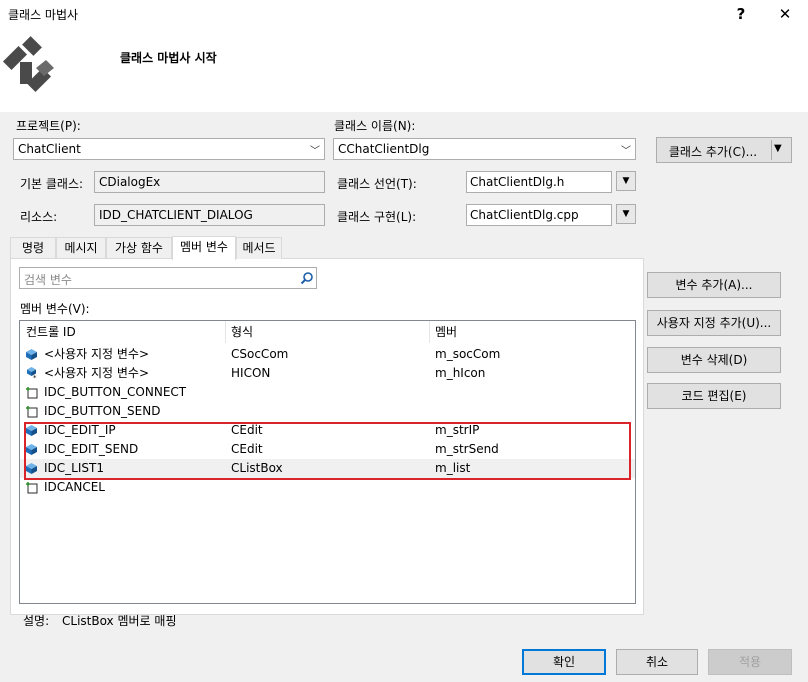  Describe the element at coordinates (209, 182) in the screenshot. I see `base-class-field: CDialogEx` at that location.